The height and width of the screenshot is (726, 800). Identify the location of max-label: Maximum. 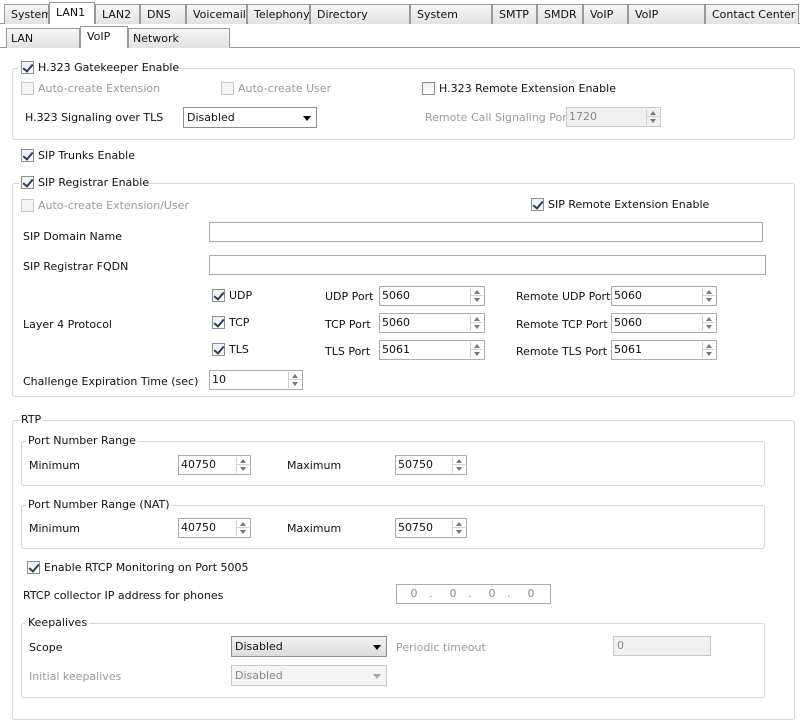
(314, 465).